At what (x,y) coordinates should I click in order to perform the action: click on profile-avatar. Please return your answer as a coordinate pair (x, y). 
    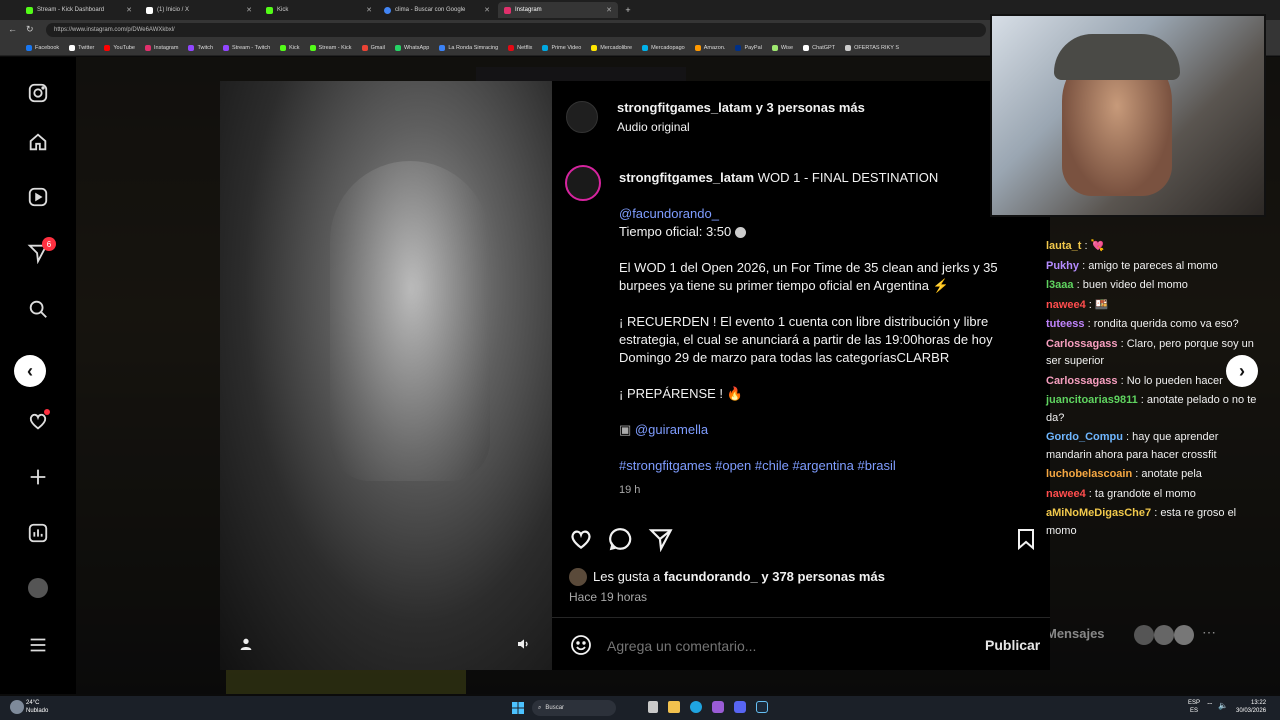
    Looking at the image, I should click on (38, 588).